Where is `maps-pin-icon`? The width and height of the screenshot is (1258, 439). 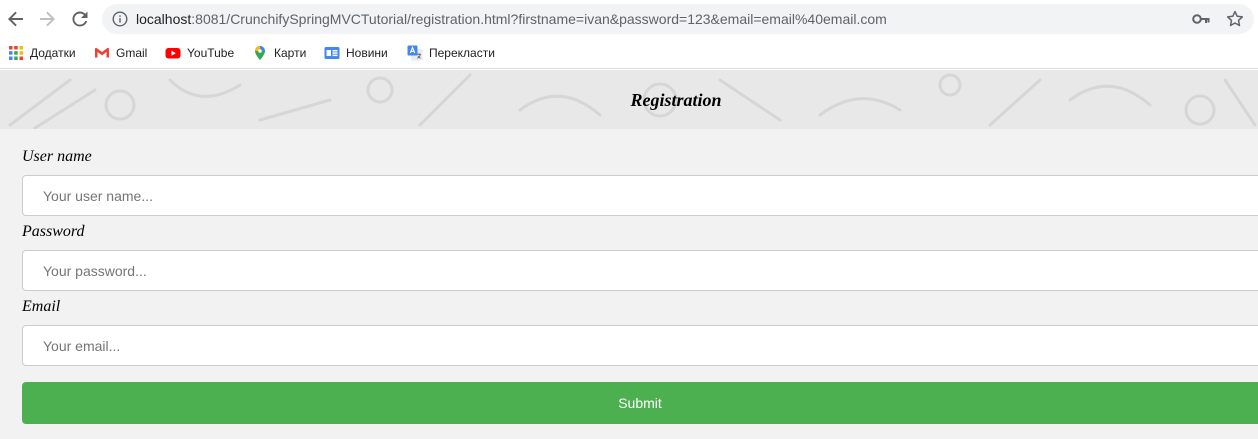
maps-pin-icon is located at coordinates (260, 53).